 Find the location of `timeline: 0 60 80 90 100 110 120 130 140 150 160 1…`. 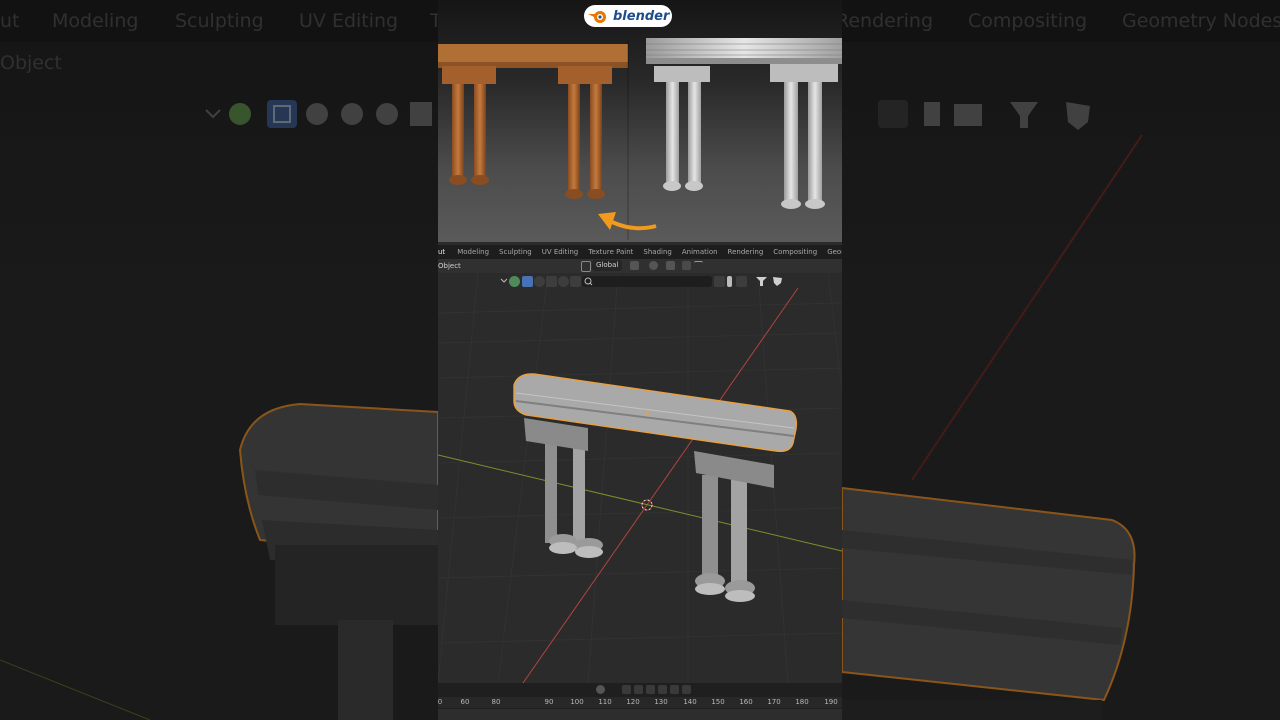

timeline: 0 60 80 90 100 110 120 130 140 150 160 1… is located at coordinates (640, 701).